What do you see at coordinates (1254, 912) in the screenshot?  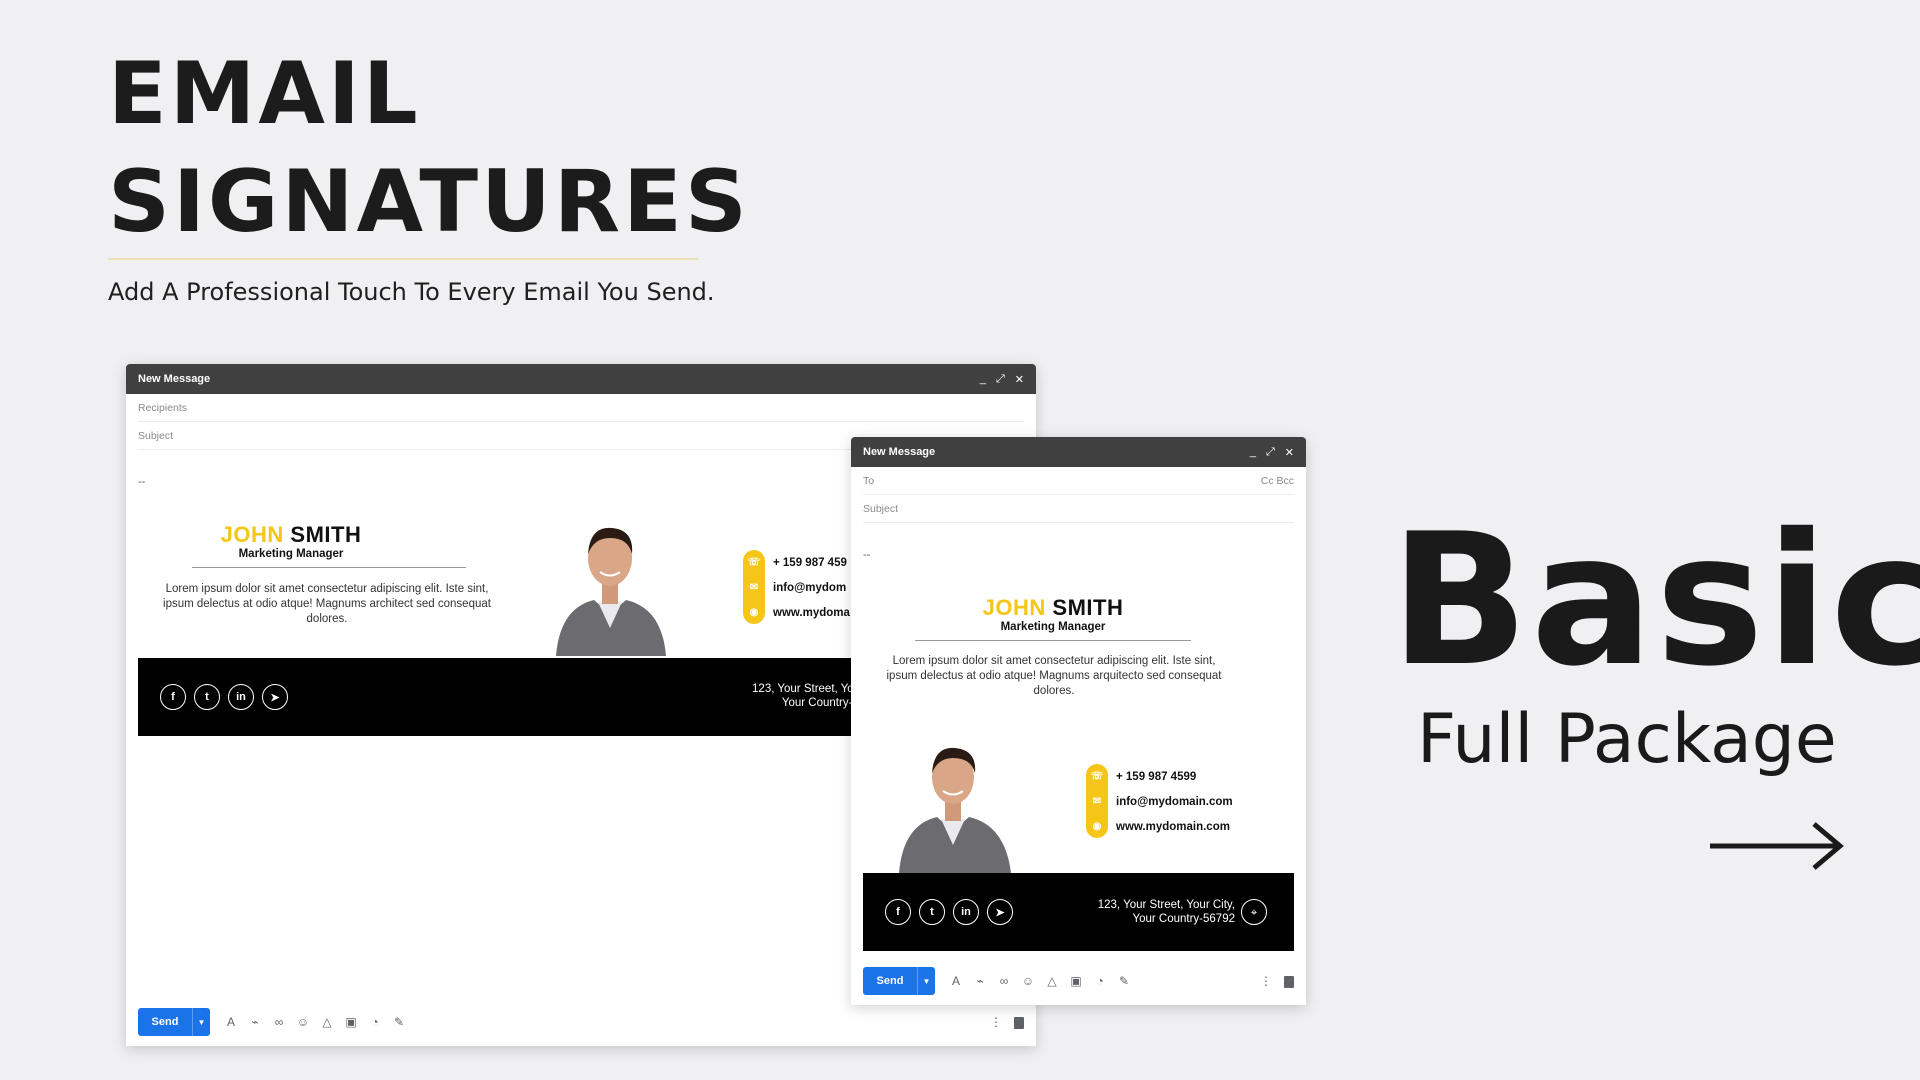 I see `location-pin-icon: ⌖` at bounding box center [1254, 912].